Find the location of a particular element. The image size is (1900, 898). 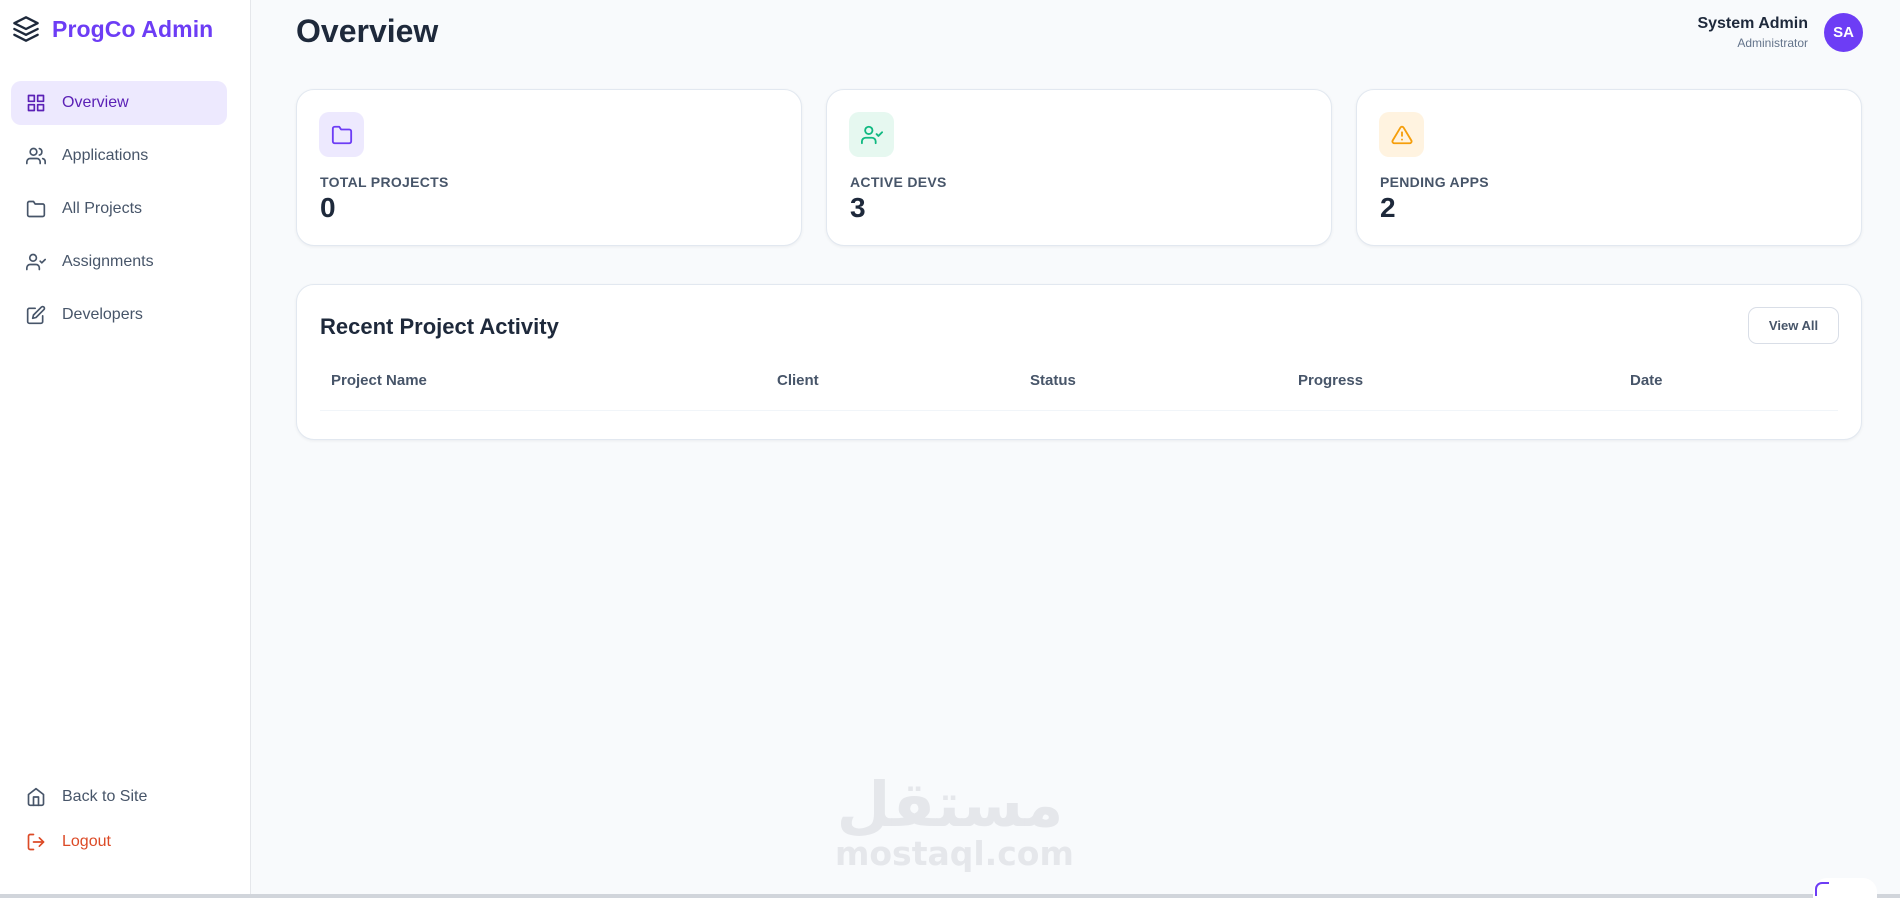

sidebar-item-overview: Overview is located at coordinates (119, 103).